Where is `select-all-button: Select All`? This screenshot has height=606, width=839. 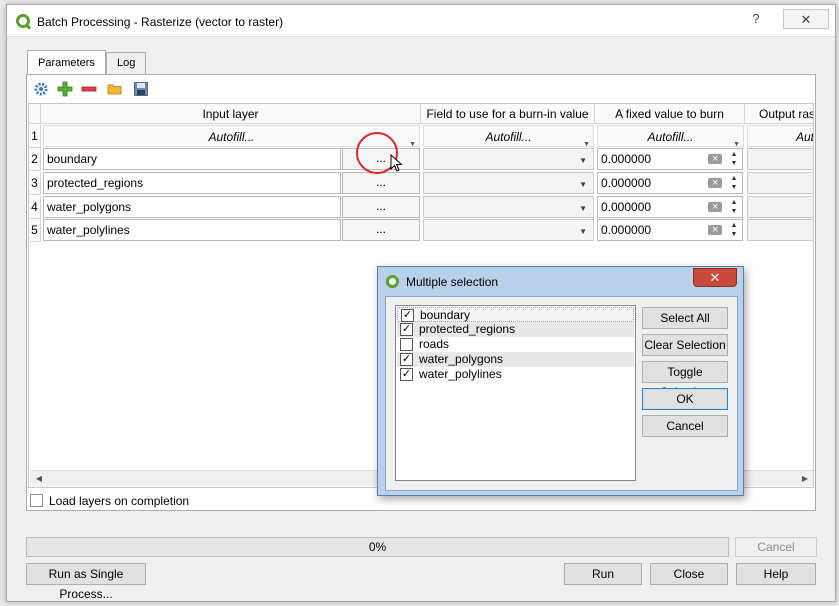 select-all-button: Select All is located at coordinates (685, 318).